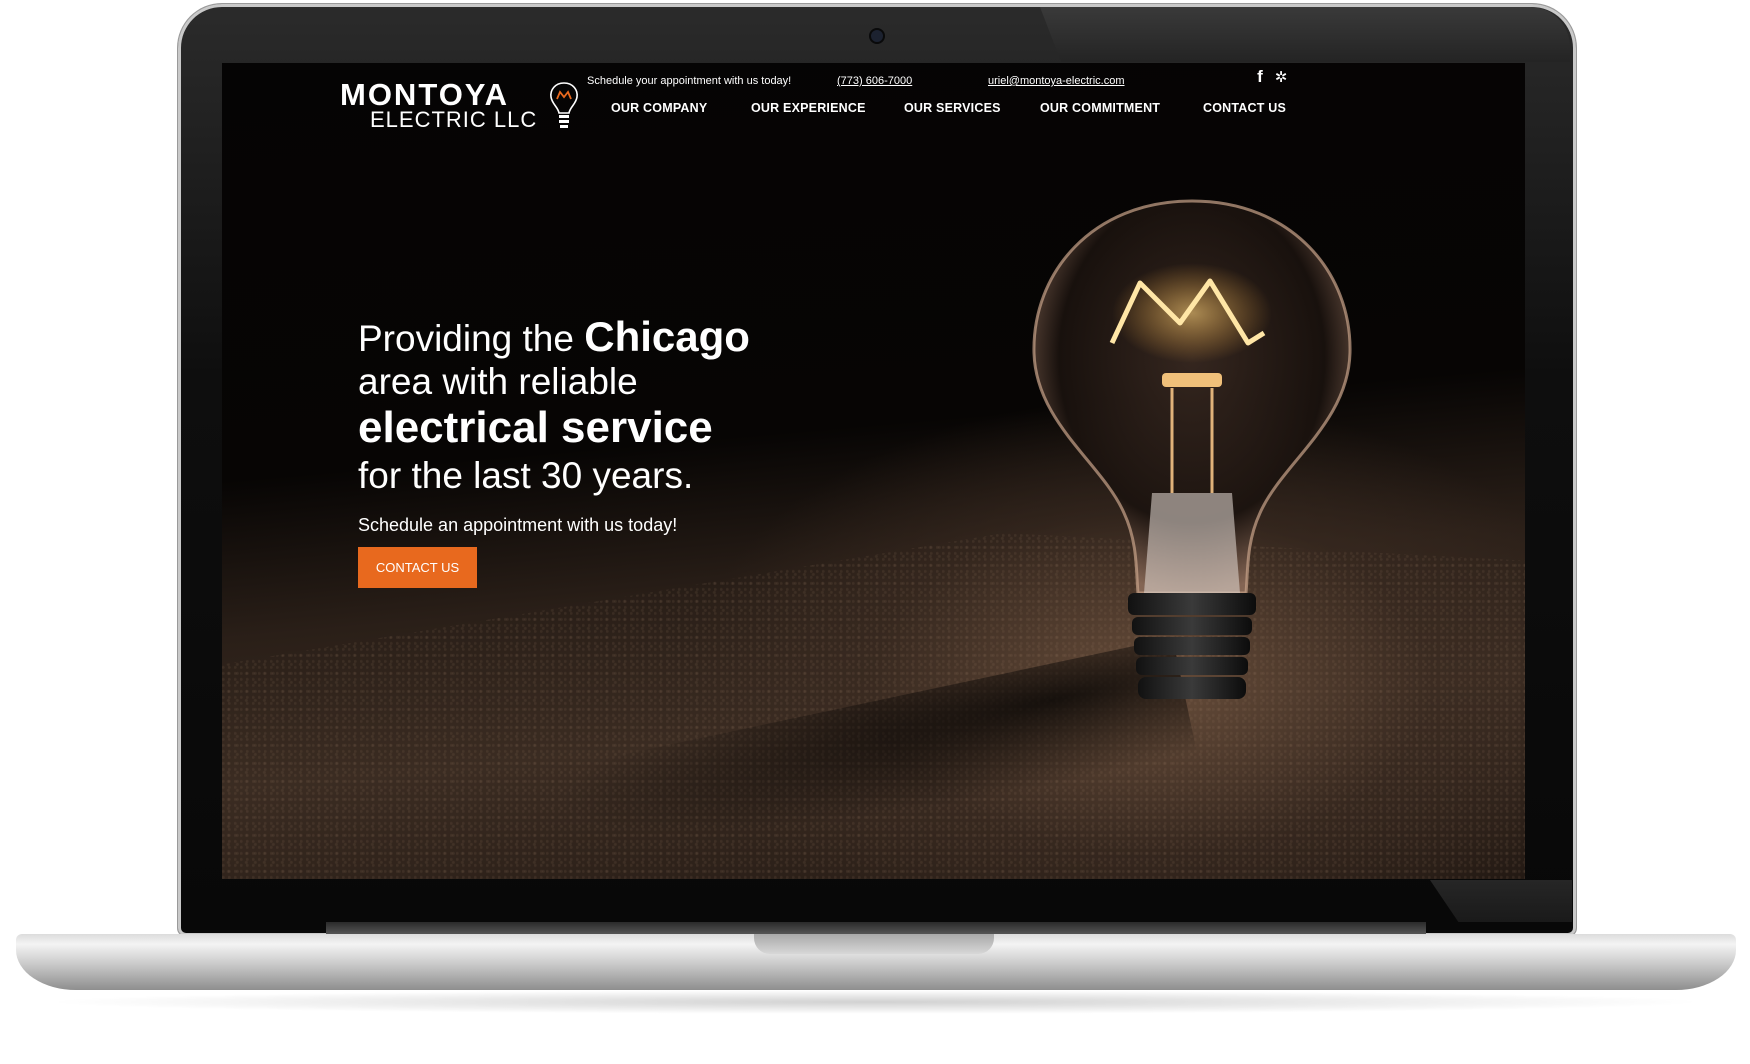 Image resolution: width=1750 pixels, height=1064 pixels. What do you see at coordinates (471, 338) in the screenshot?
I see `hero-prefix: Providing the` at bounding box center [471, 338].